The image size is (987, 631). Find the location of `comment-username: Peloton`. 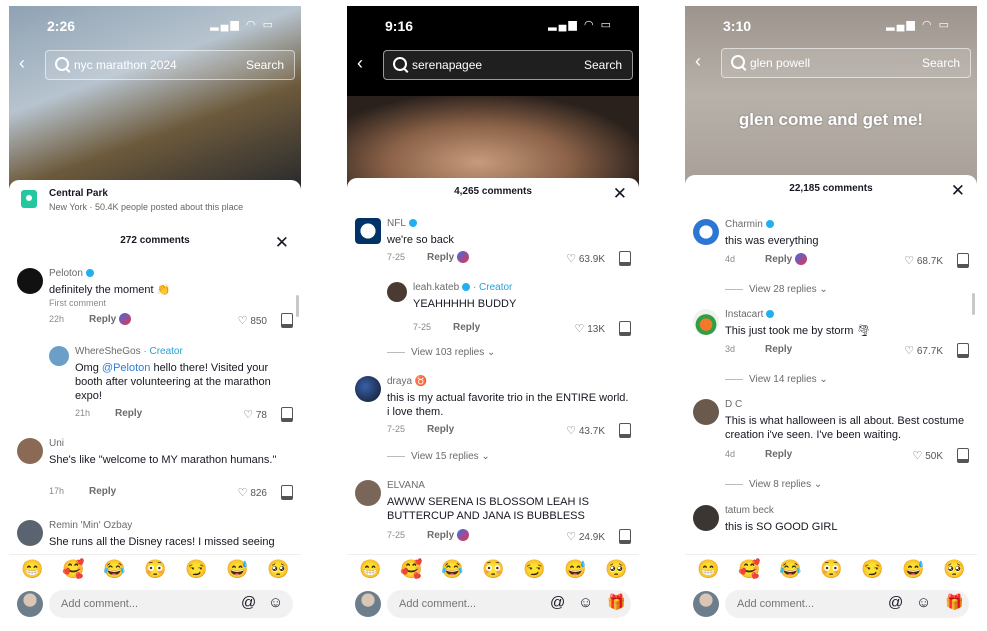

comment-username: Peloton is located at coordinates (71, 273).